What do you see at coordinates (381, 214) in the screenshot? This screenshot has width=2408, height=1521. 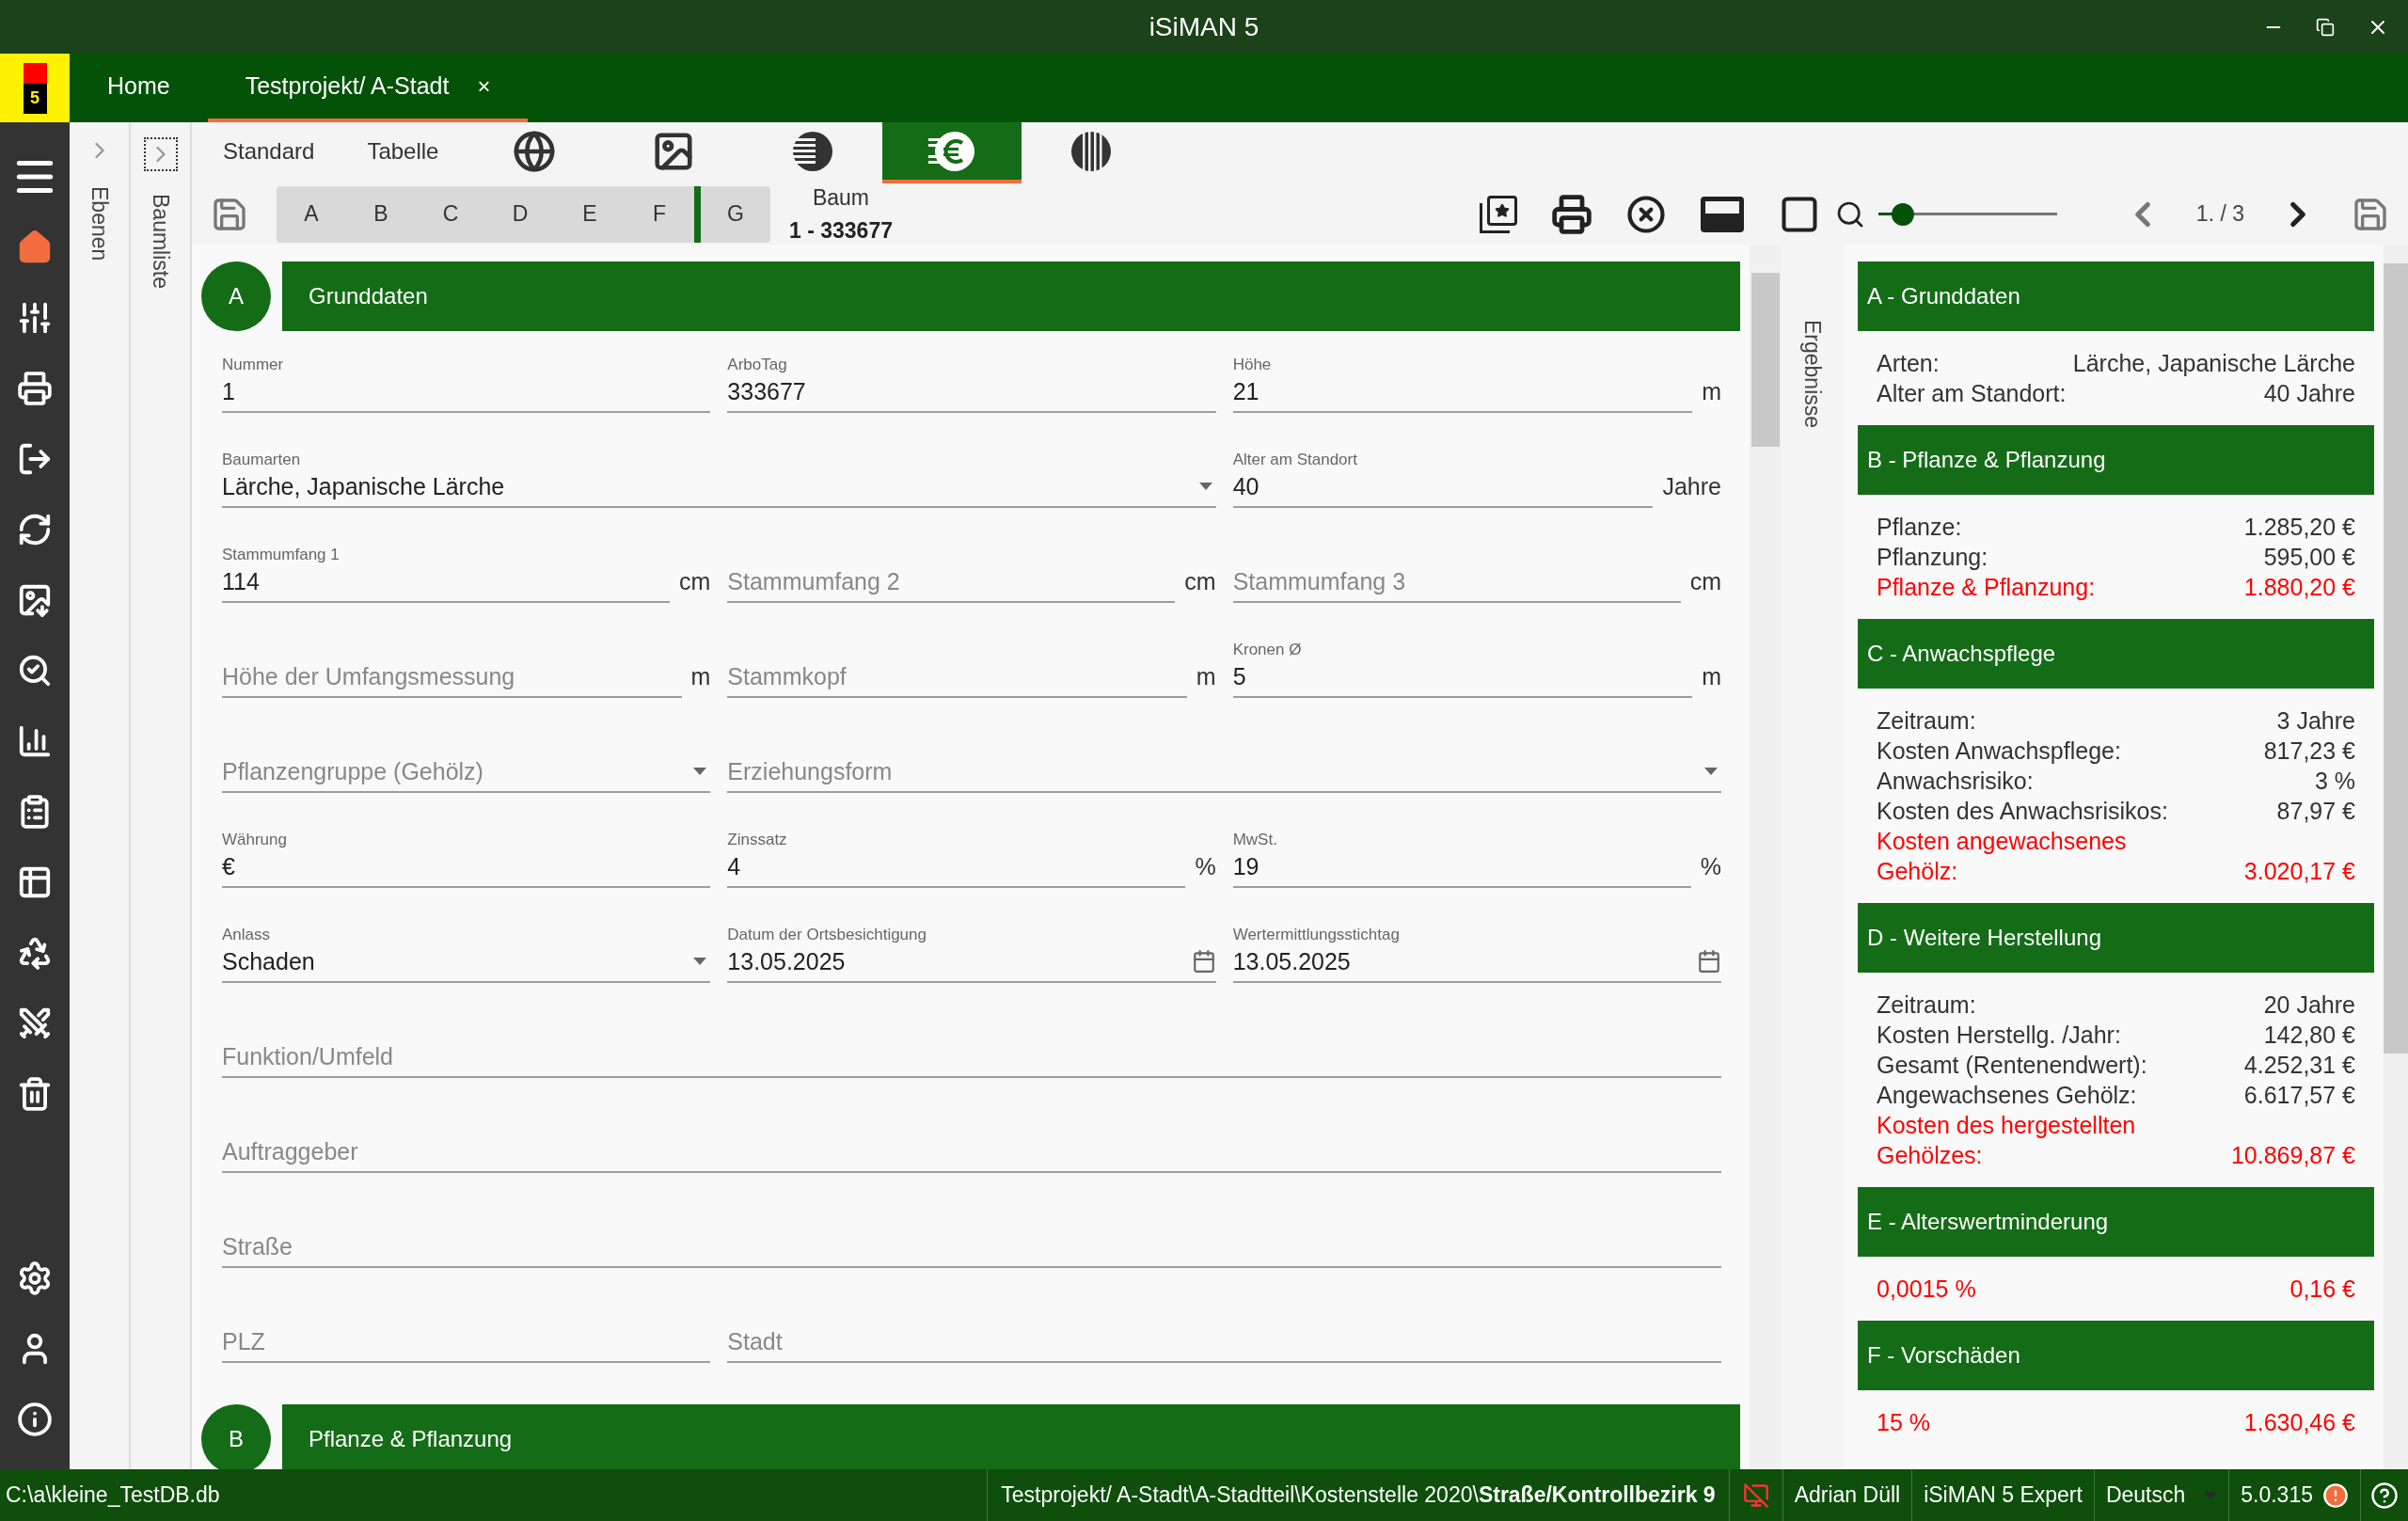 I see `section-tab: B` at bounding box center [381, 214].